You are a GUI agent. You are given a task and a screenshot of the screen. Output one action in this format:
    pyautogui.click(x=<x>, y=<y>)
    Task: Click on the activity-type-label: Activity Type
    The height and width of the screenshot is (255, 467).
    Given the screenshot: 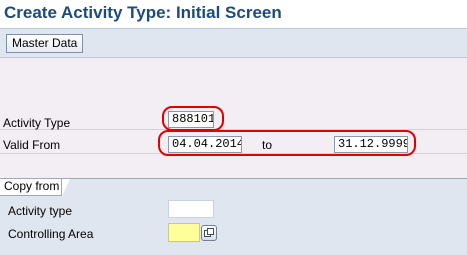 What is the action you would take?
    pyautogui.click(x=37, y=123)
    